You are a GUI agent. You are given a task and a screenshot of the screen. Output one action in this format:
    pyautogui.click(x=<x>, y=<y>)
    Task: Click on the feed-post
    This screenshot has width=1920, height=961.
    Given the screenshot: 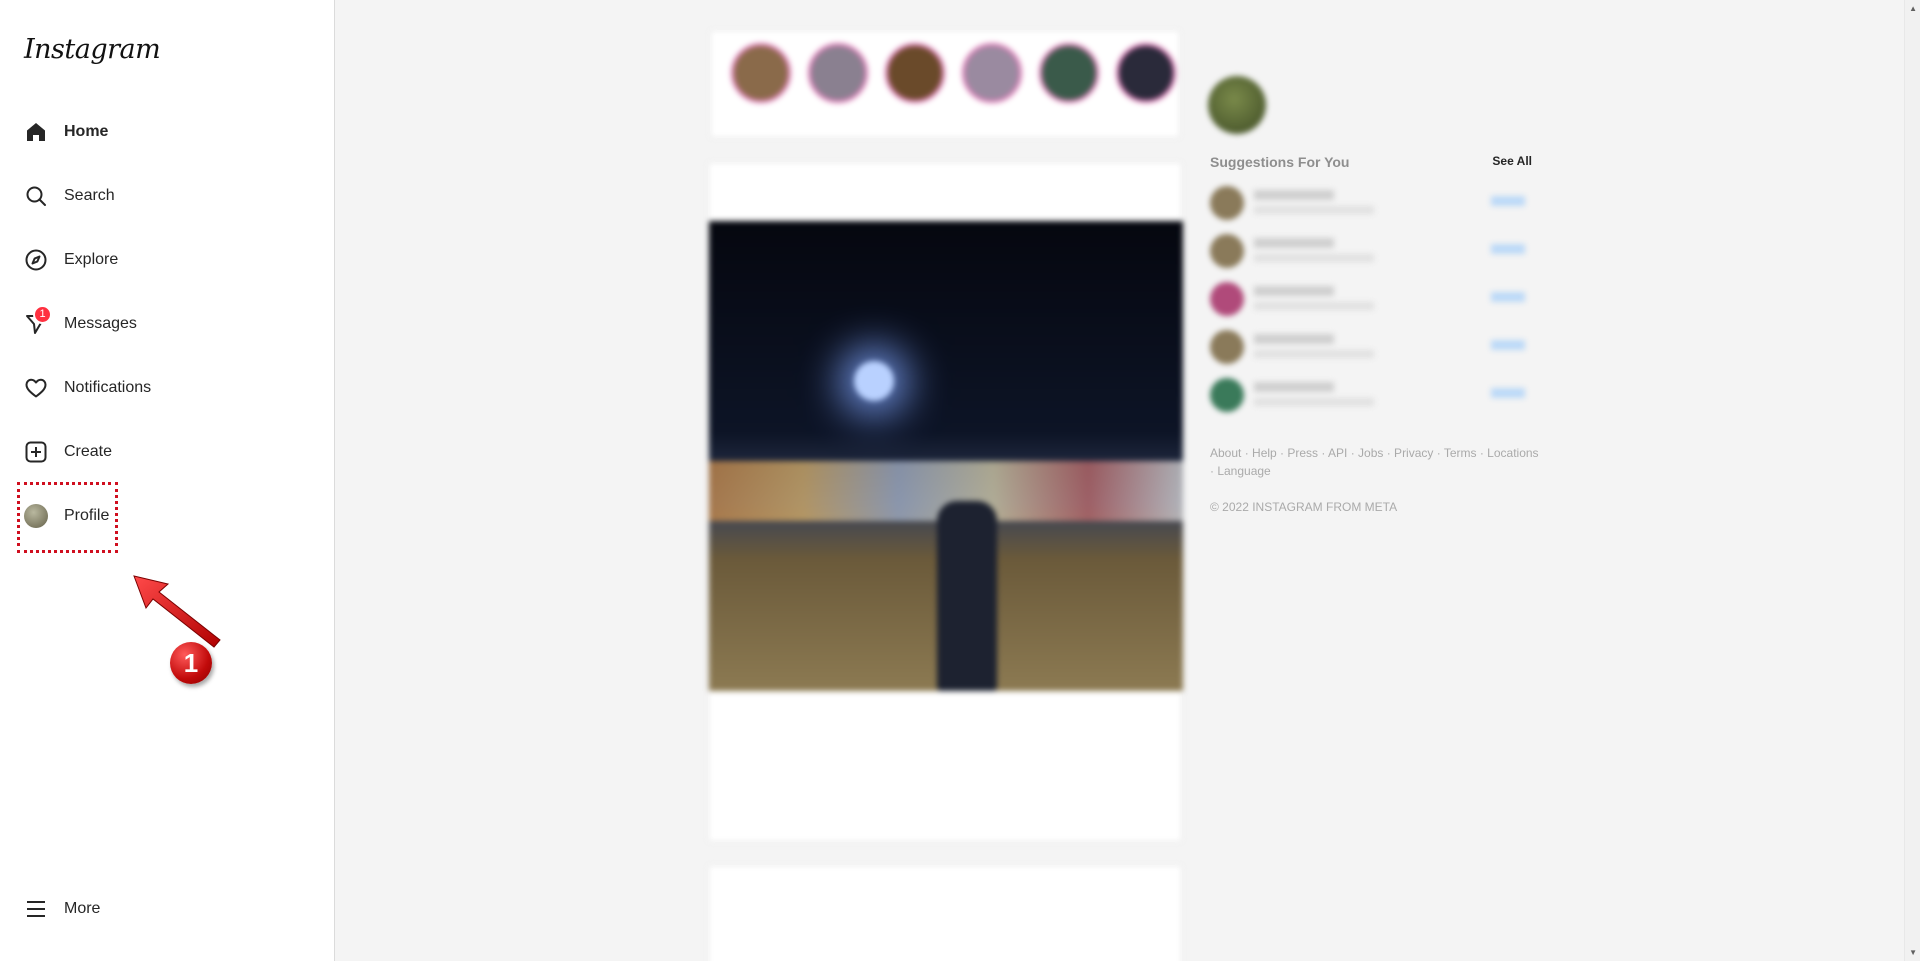 What is the action you would take?
    pyautogui.click(x=945, y=913)
    